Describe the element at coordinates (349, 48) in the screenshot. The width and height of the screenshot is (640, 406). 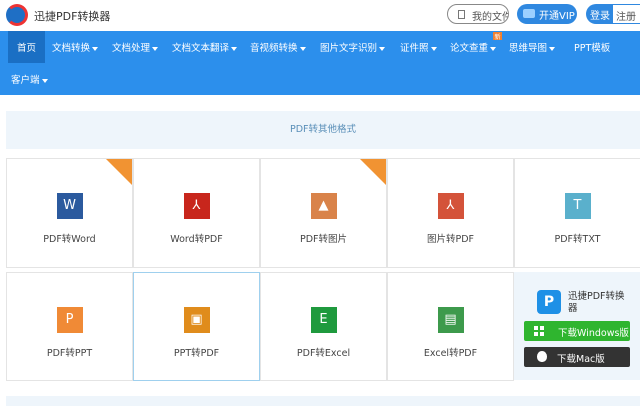
I see `nav-item-label: 图片文字识别` at that location.